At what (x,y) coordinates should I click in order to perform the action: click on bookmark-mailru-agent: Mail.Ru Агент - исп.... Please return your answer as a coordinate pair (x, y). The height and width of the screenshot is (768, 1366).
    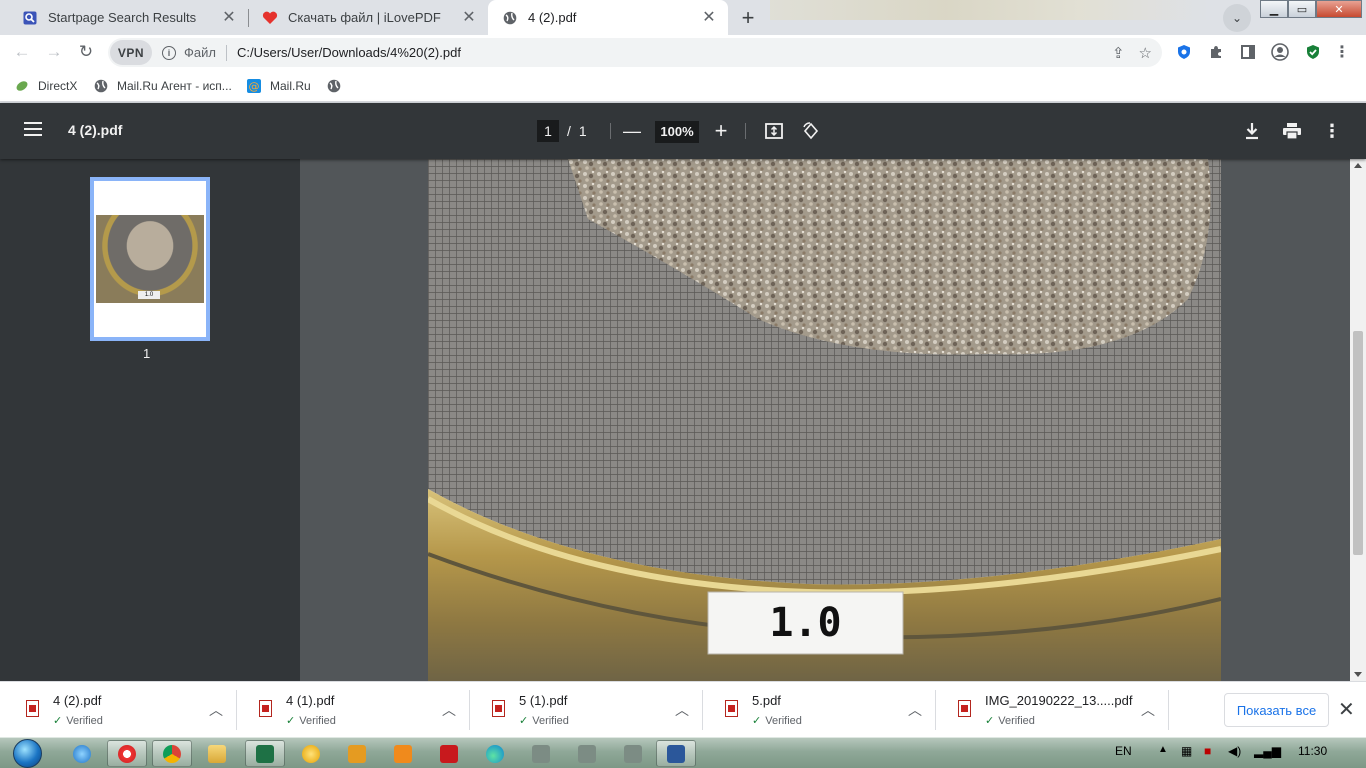
    Looking at the image, I should click on (162, 86).